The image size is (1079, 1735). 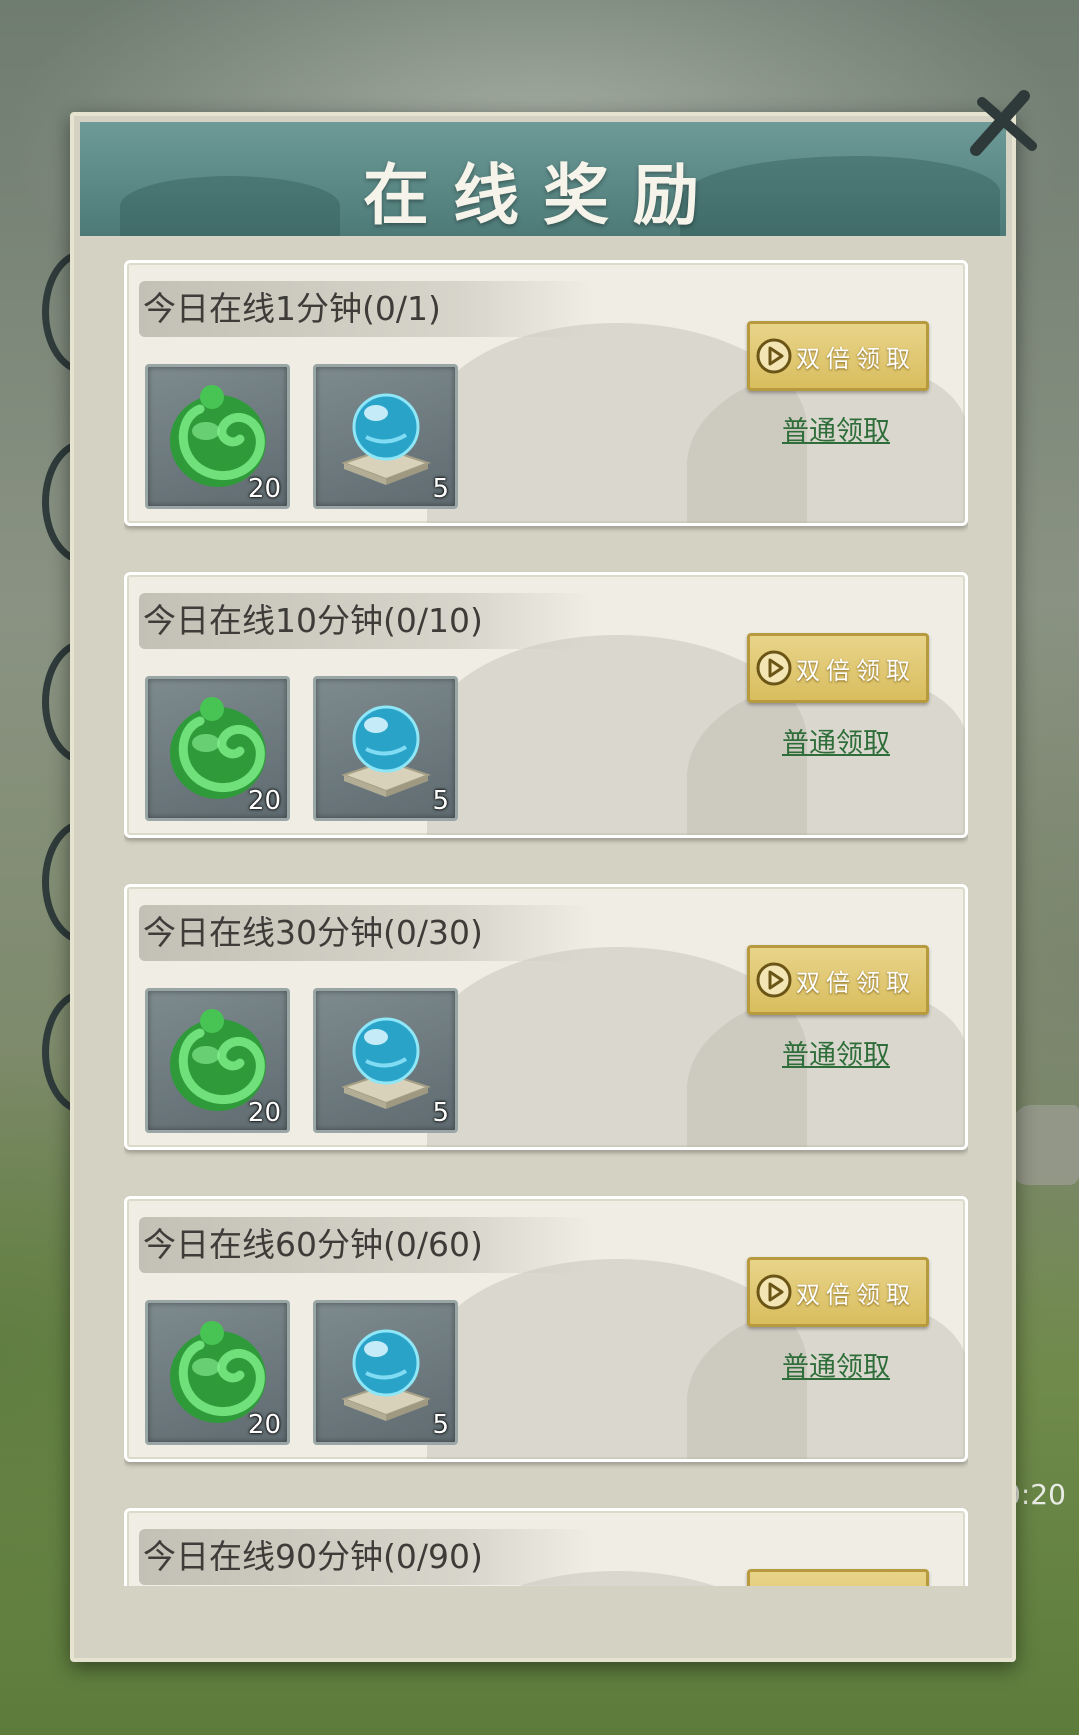 I want to click on reward-condition-title: 今日在线60分钟(0/60), so click(x=366, y=1245).